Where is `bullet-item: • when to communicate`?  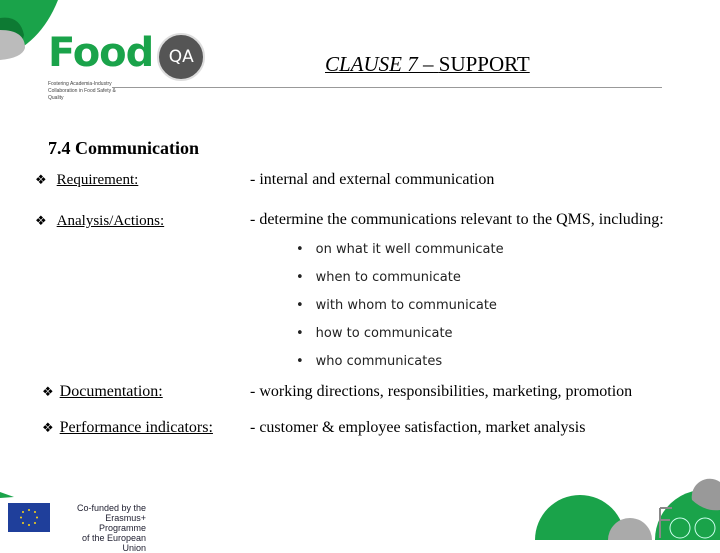 bullet-item: • when to communicate is located at coordinates (378, 277).